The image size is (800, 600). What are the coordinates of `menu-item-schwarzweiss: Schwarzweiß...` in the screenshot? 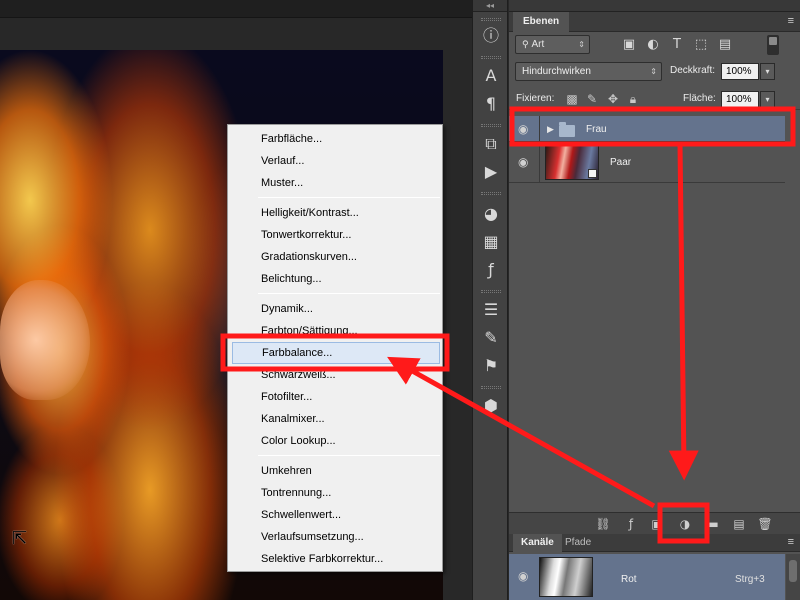 It's located at (336, 375).